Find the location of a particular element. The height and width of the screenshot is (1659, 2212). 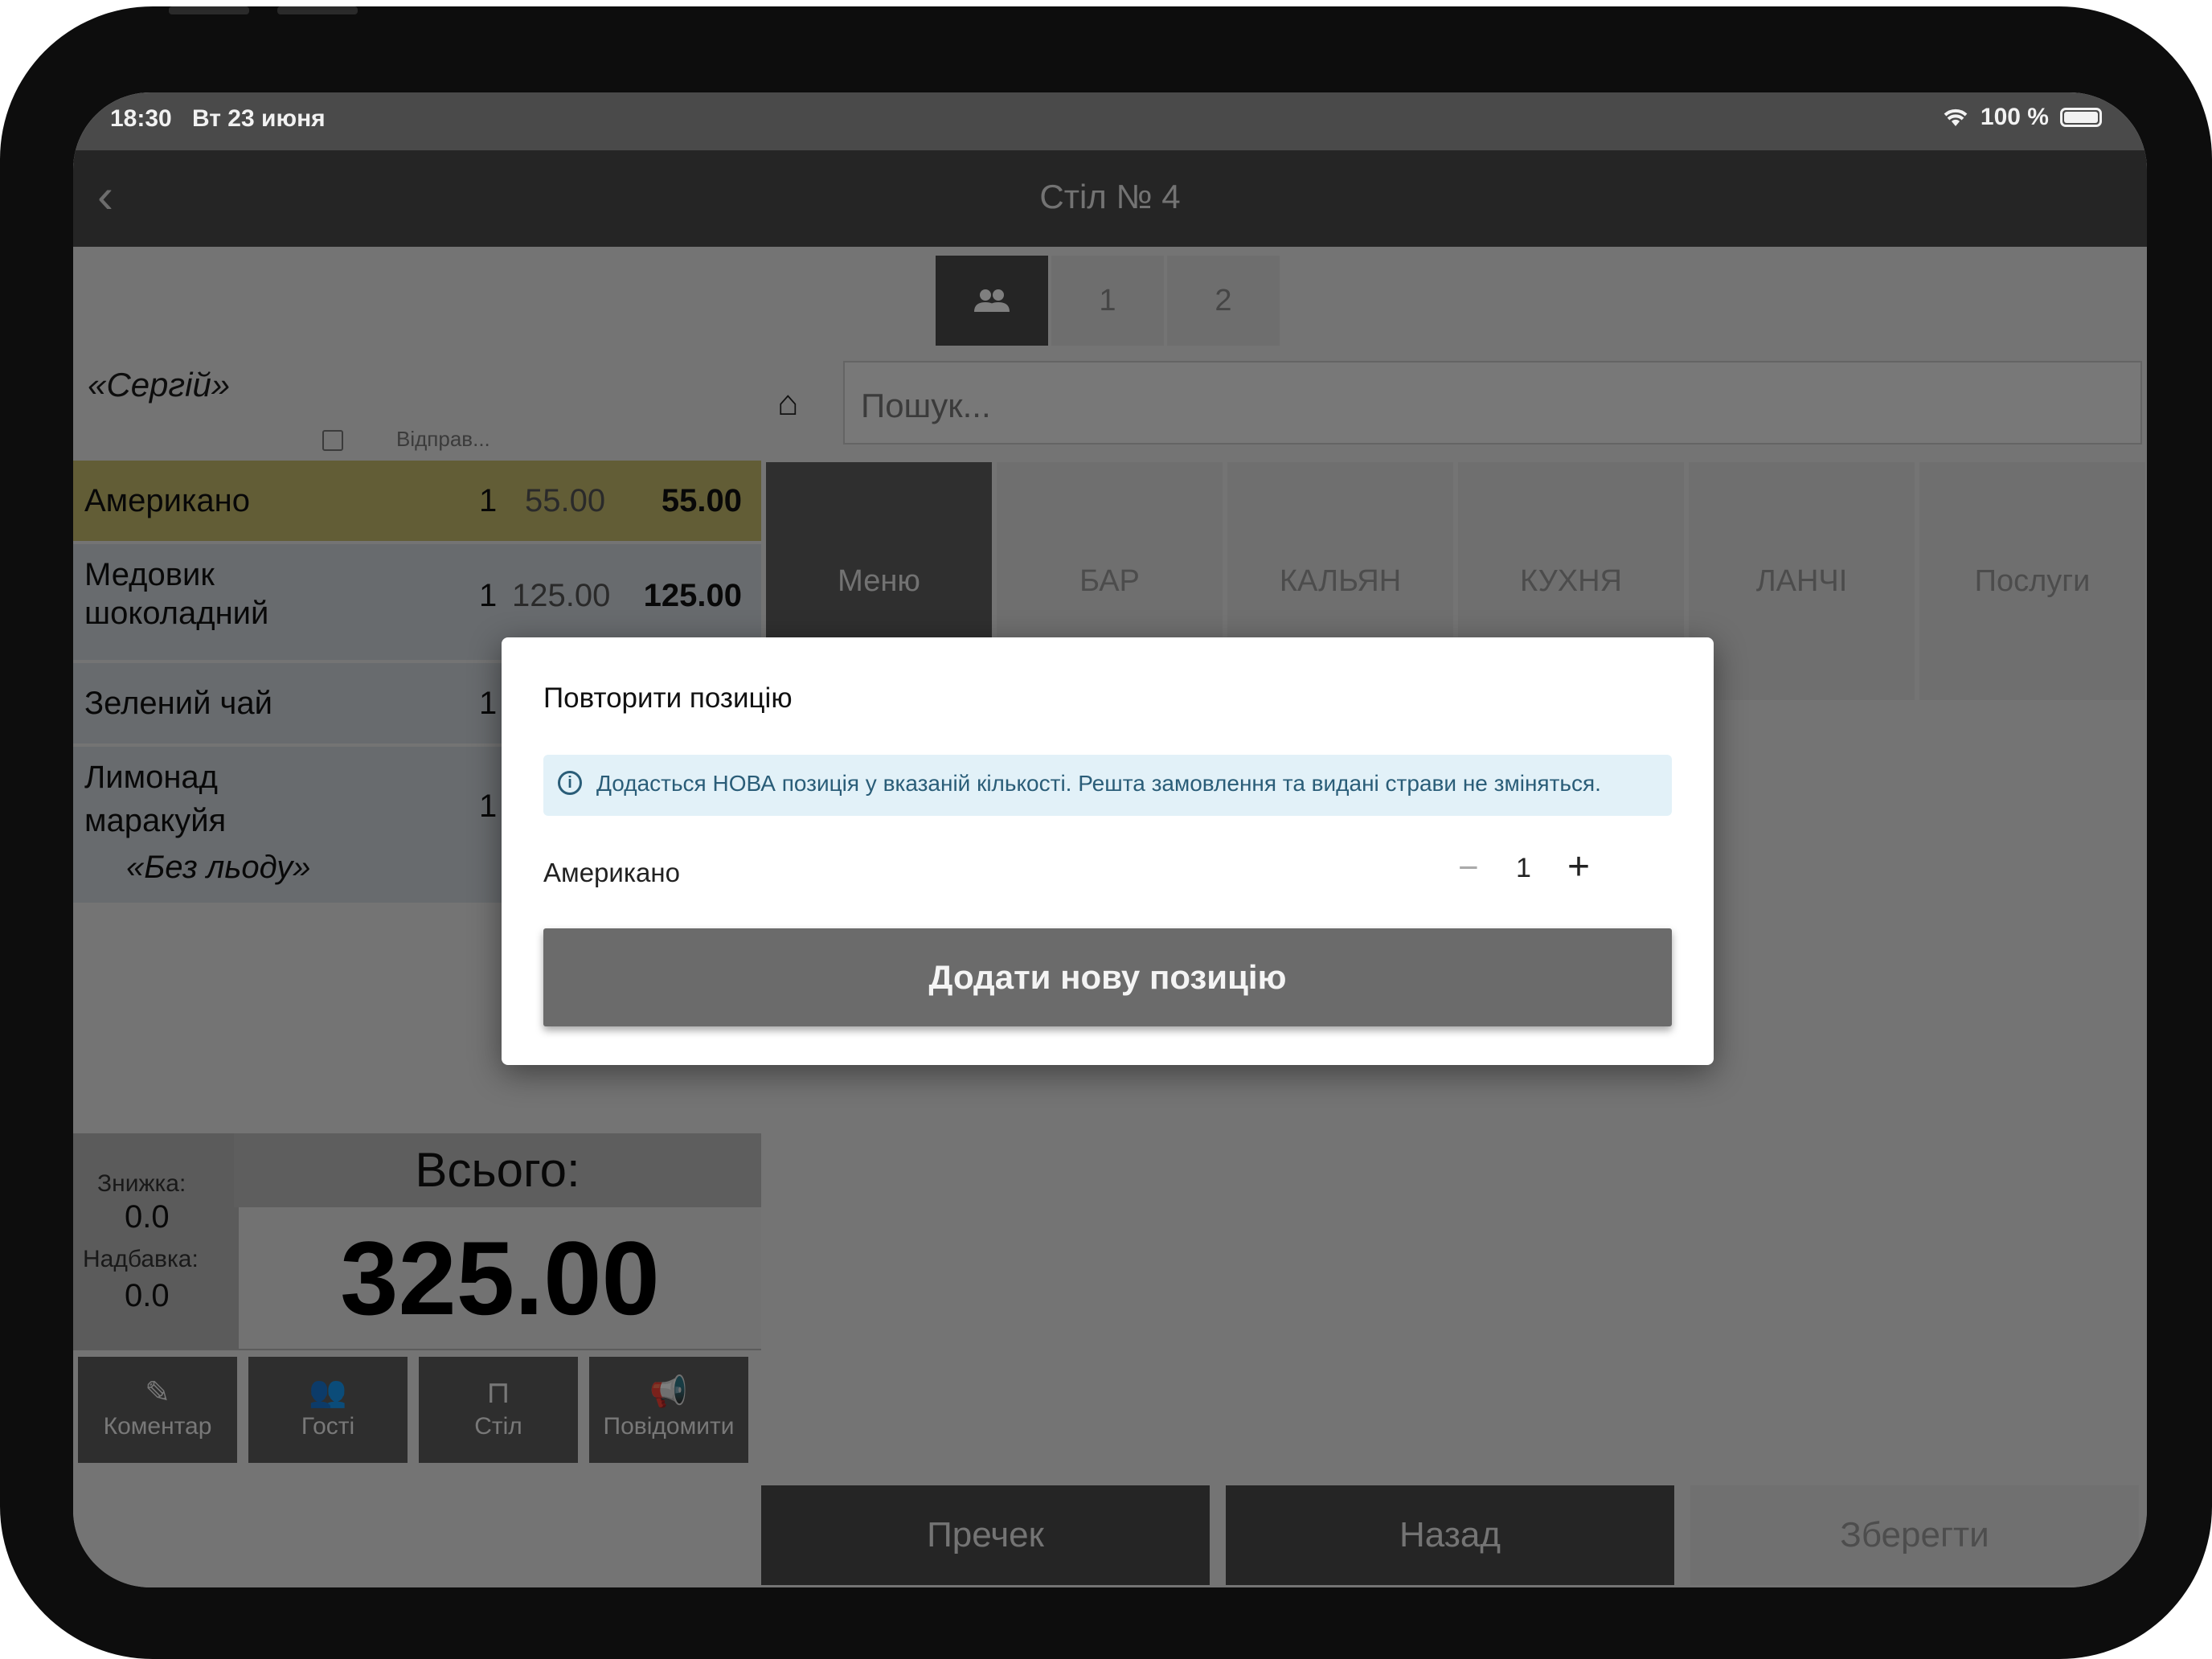

dialog-title: Повторити позицію is located at coordinates (668, 698).